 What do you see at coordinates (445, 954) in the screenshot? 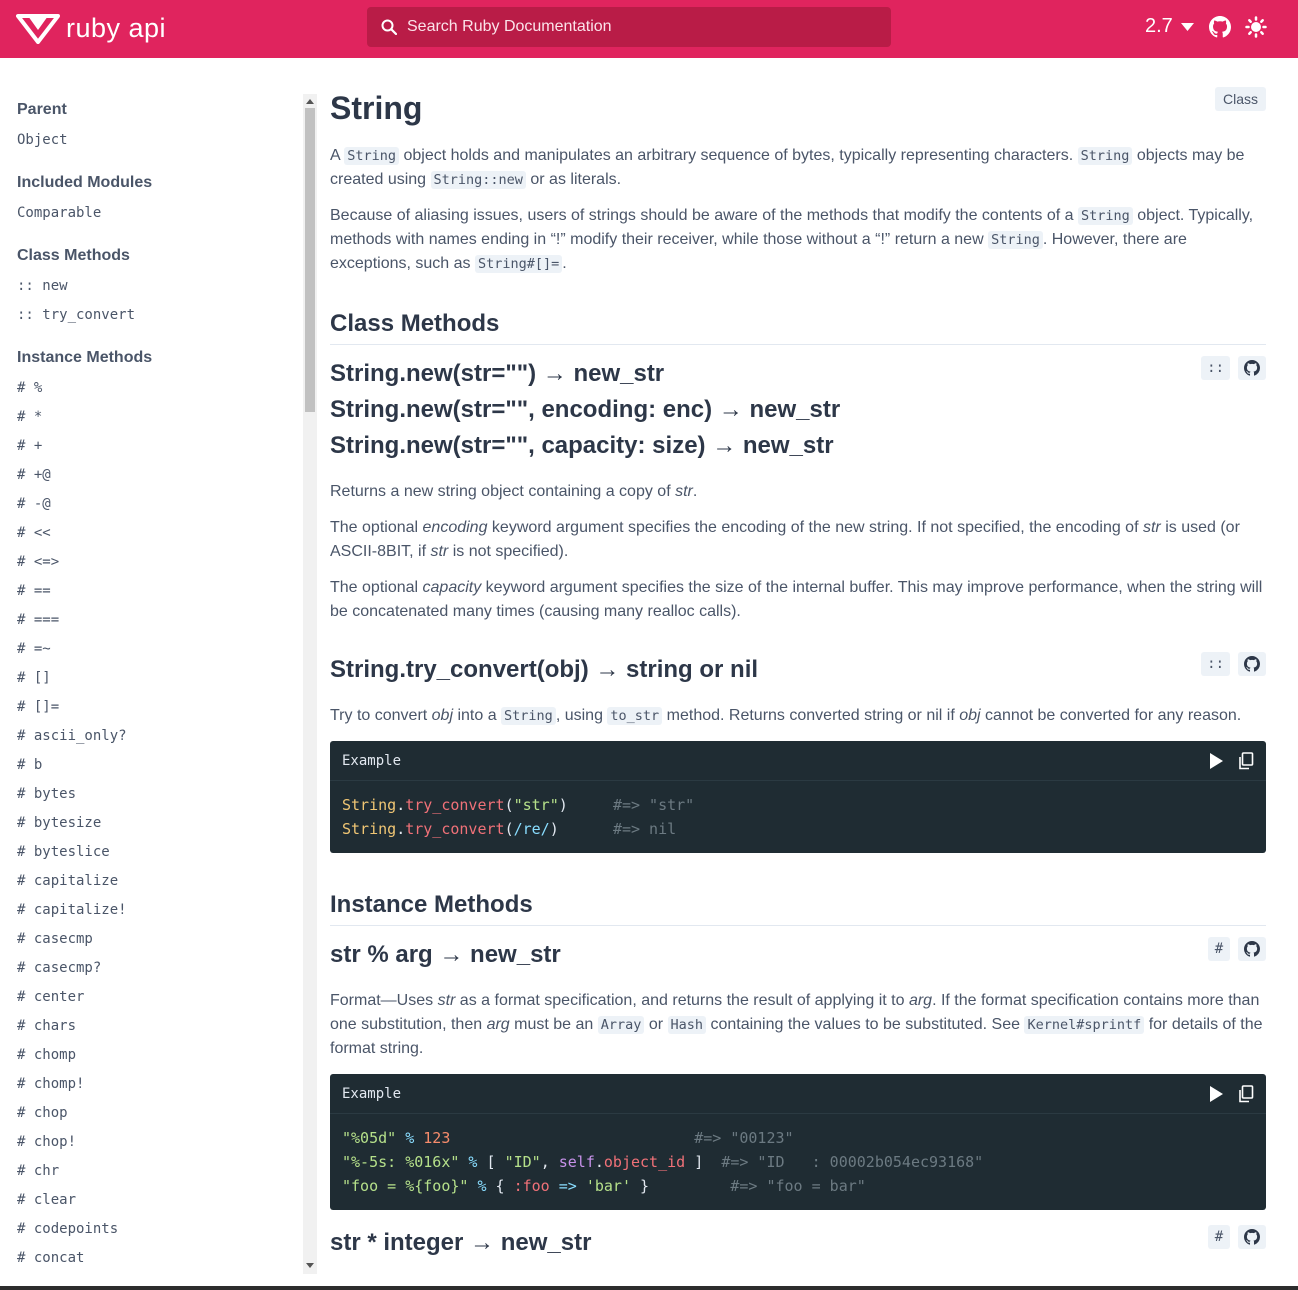
I see `method-signature: str % arg → new_str` at bounding box center [445, 954].